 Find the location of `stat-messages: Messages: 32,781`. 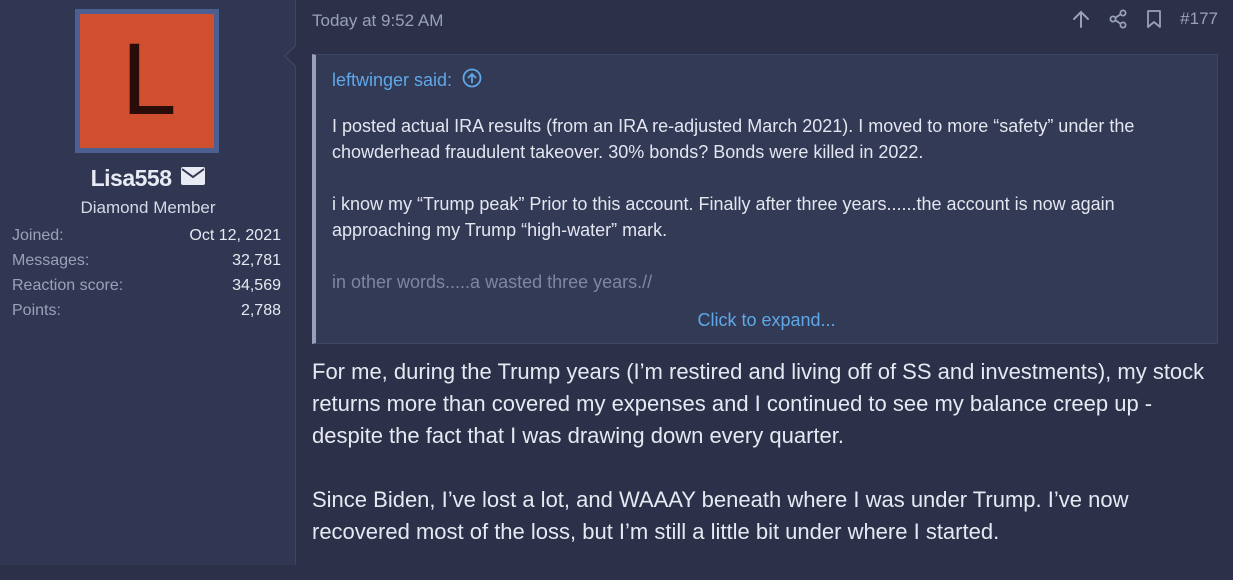

stat-messages: Messages: 32,781 is located at coordinates (146, 264).